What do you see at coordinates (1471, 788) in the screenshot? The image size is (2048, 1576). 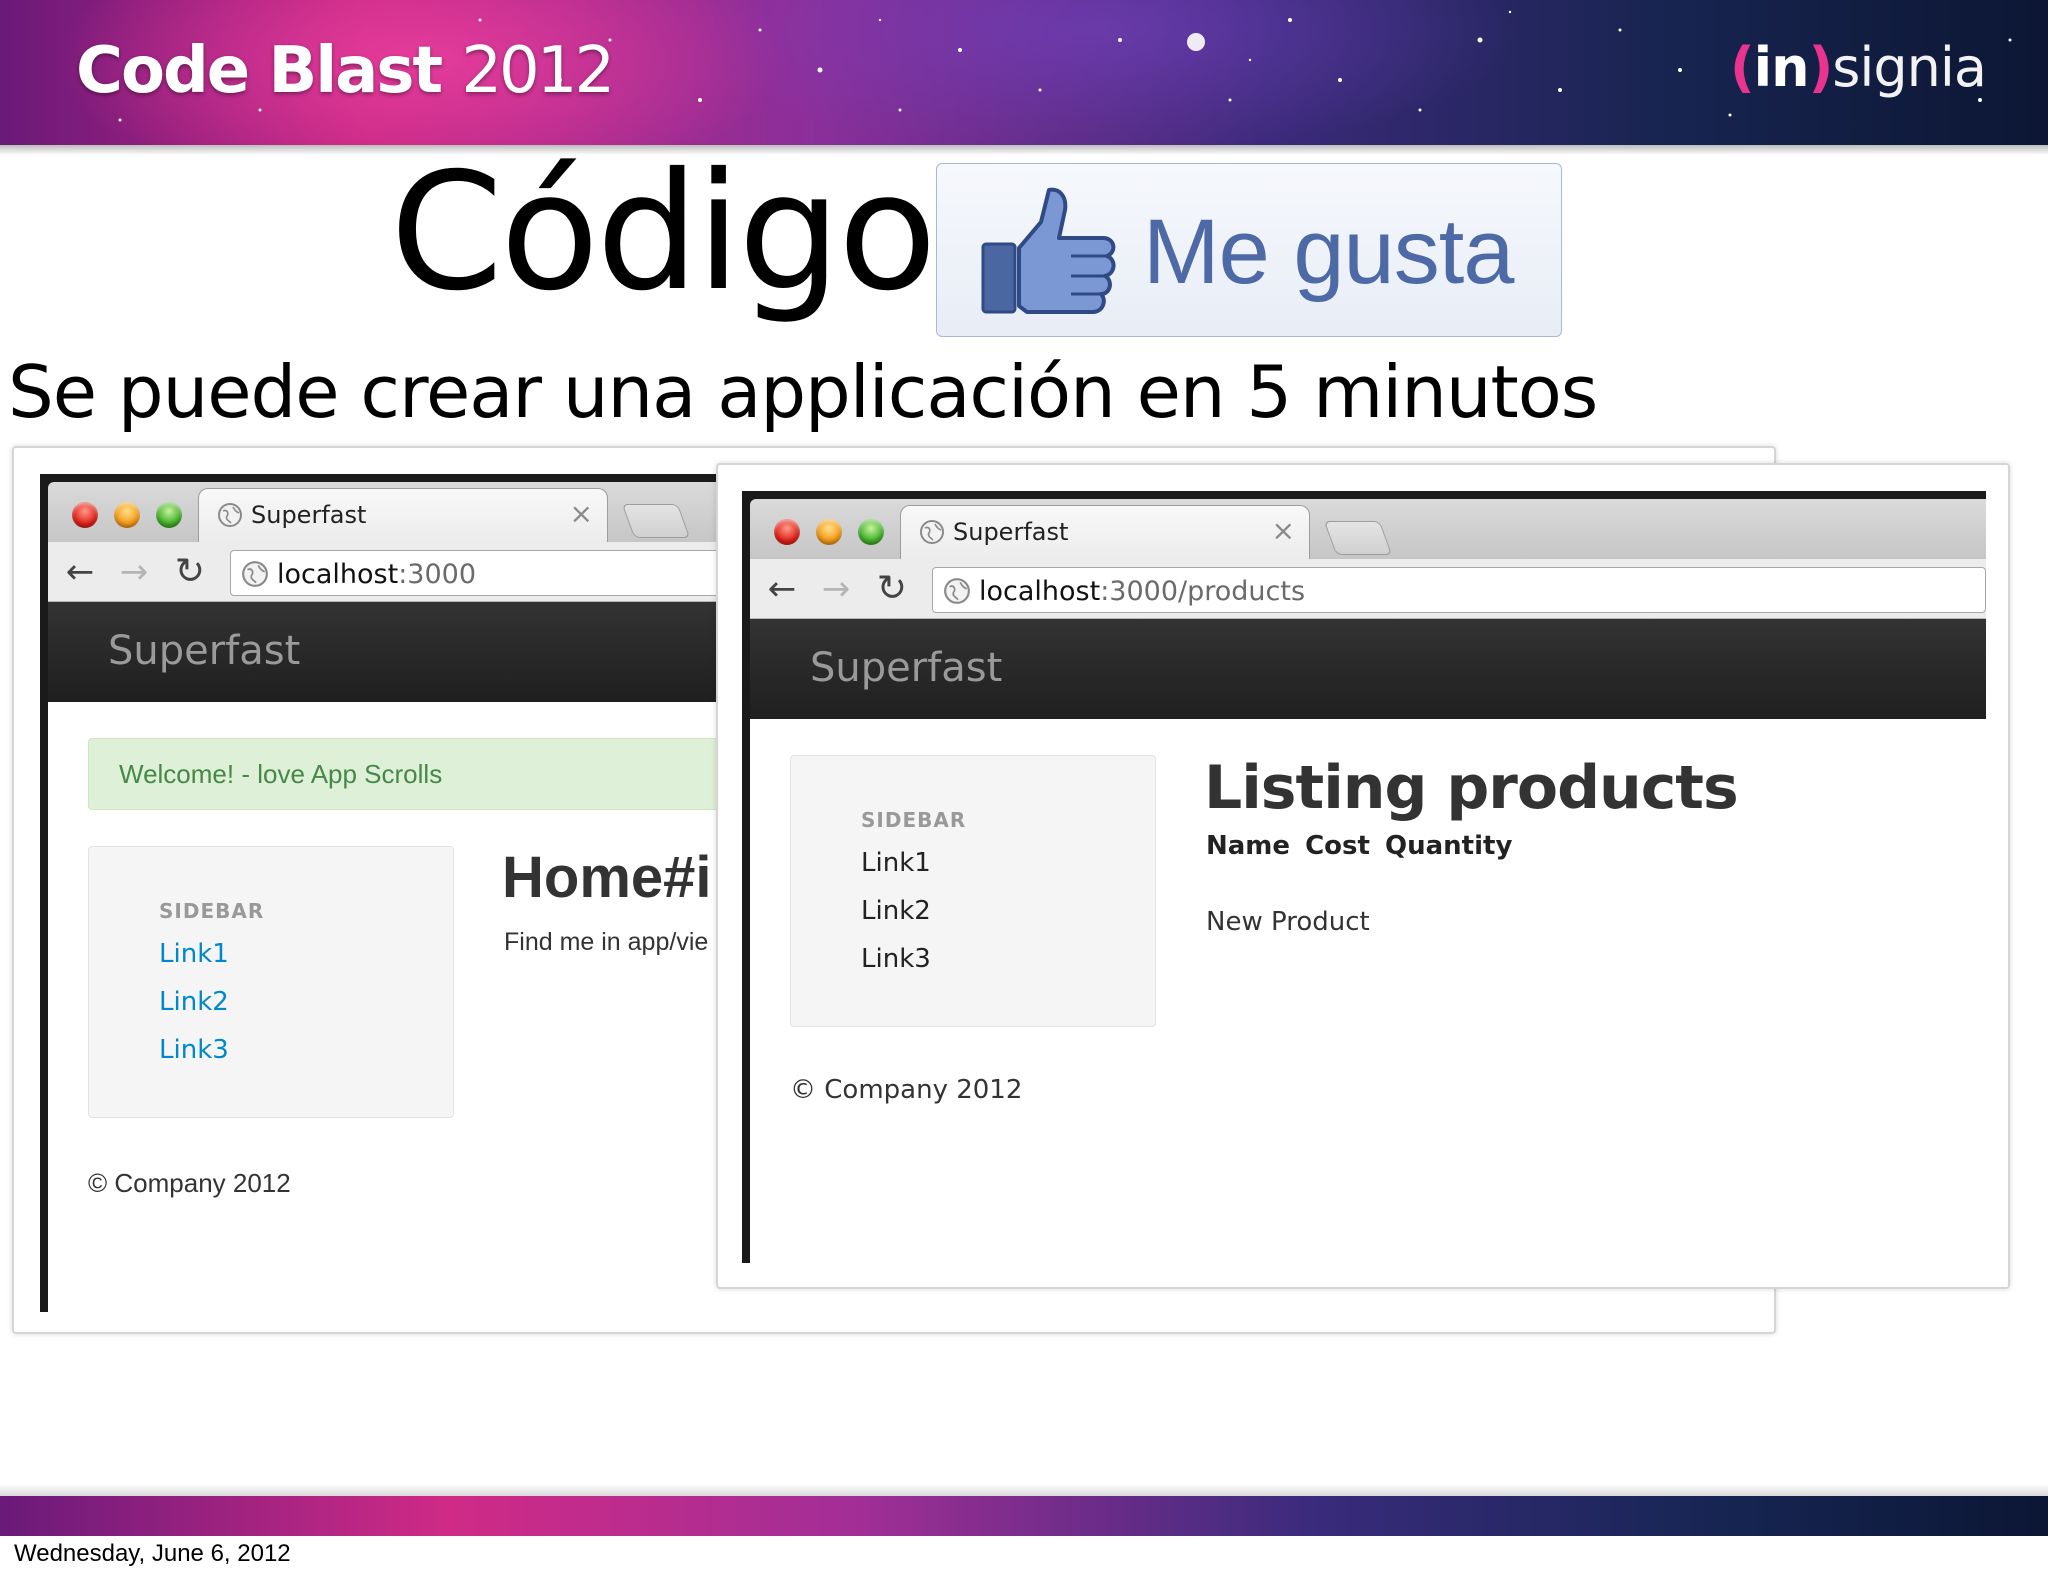 I see `page-heading: Listing products` at bounding box center [1471, 788].